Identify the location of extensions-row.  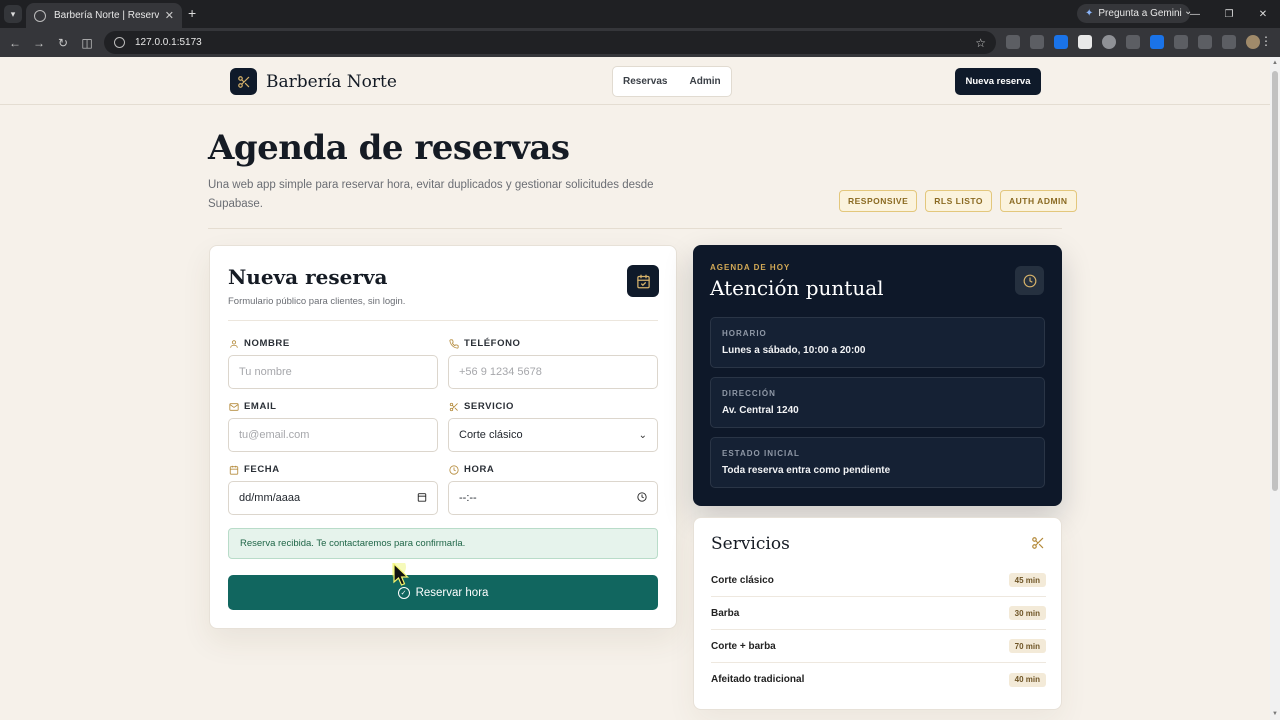
(1133, 42).